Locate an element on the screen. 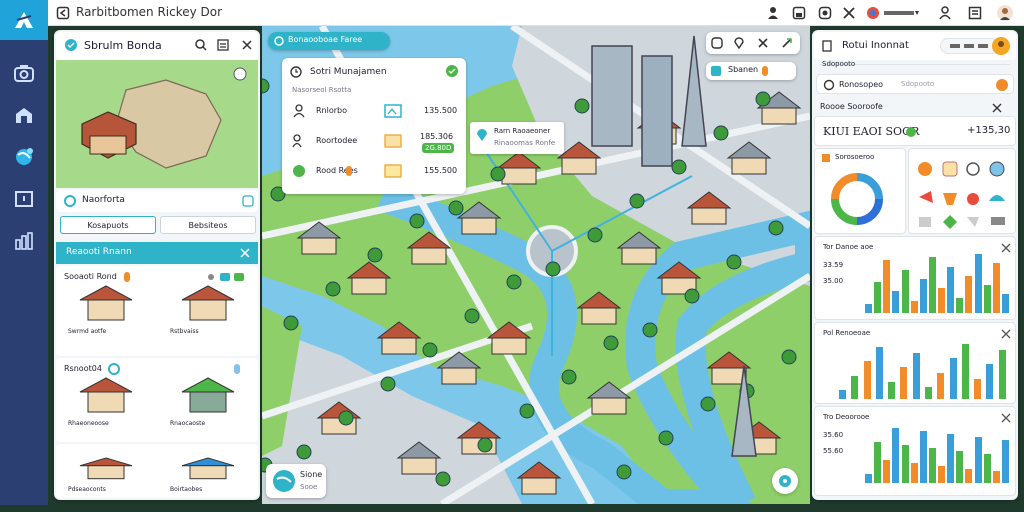 This screenshot has height=512, width=1024. screen-chip: Sbanen is located at coordinates (751, 71).